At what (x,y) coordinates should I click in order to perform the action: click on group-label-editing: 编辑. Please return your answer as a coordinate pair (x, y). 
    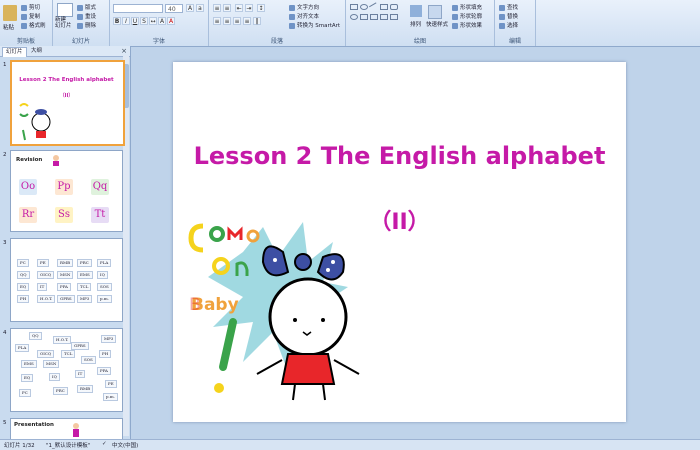
    Looking at the image, I should click on (514, 41).